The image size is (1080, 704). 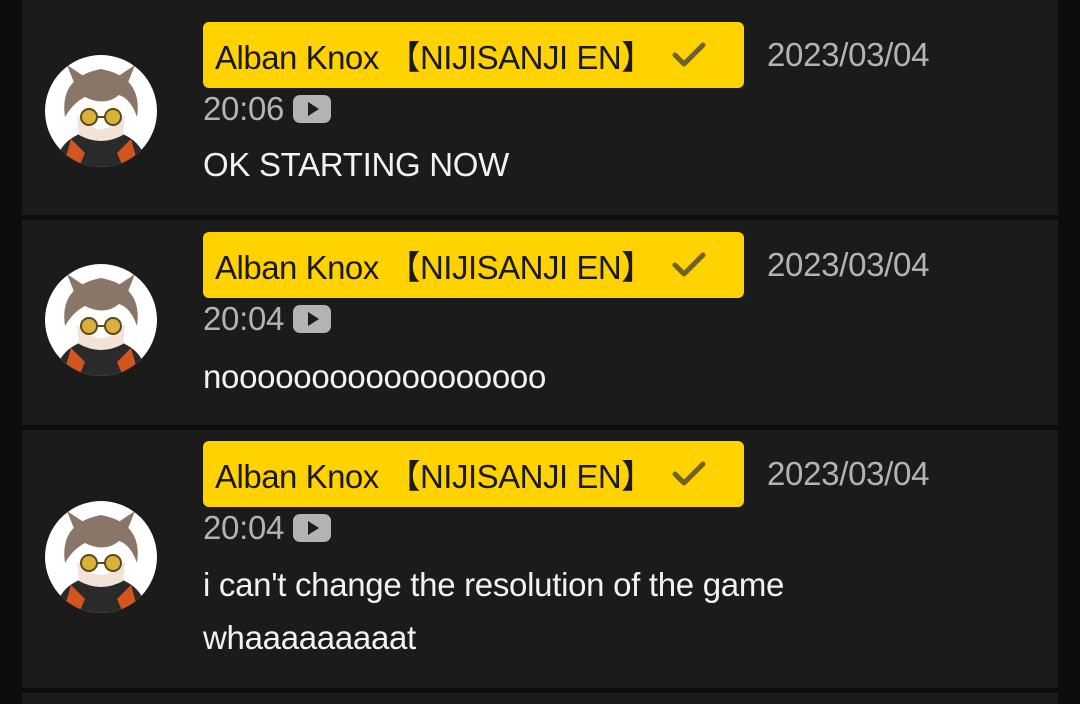 I want to click on message-time-row: 20:06, so click(x=267, y=109).